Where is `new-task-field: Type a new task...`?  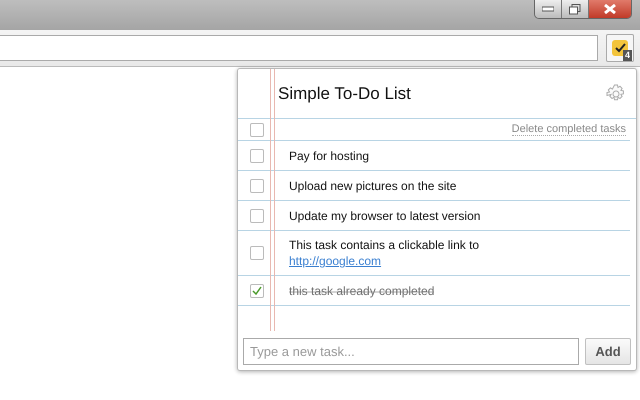 new-task-field: Type a new task... is located at coordinates (411, 351).